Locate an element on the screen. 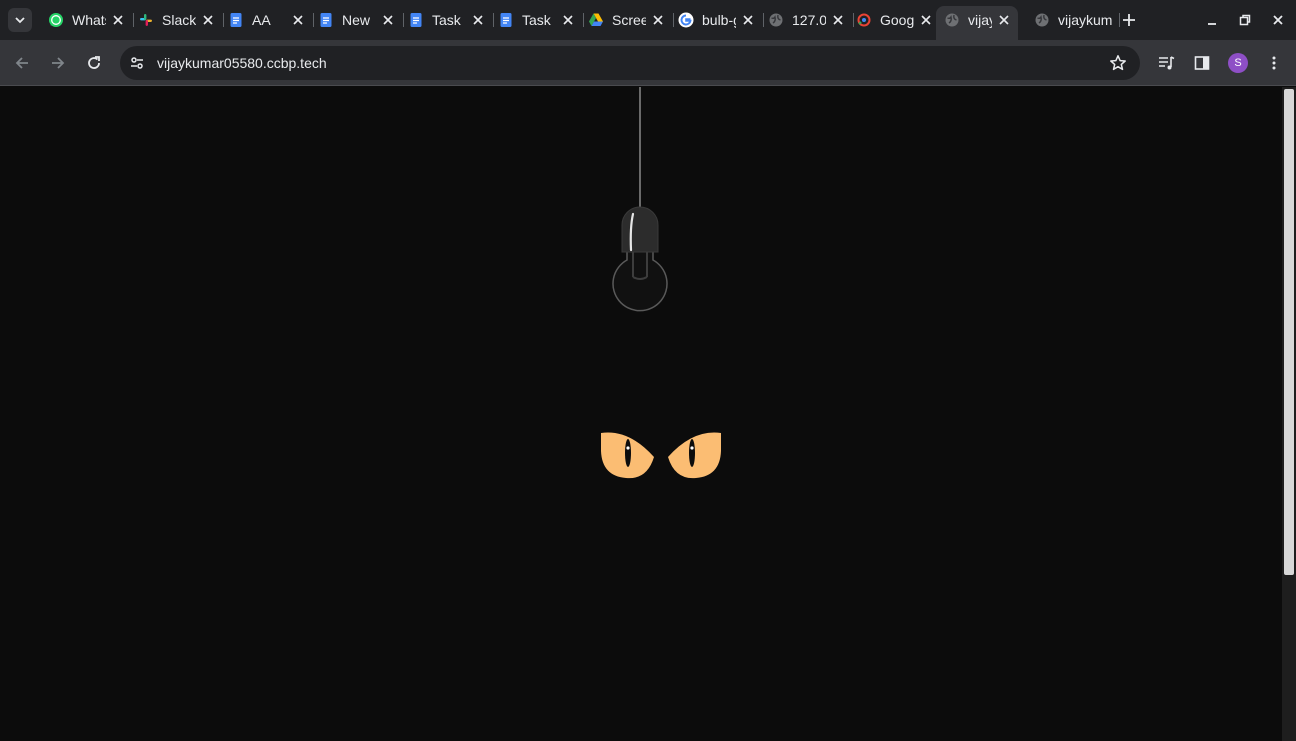 The height and width of the screenshot is (741, 1296). restore-button is located at coordinates (1245, 20).